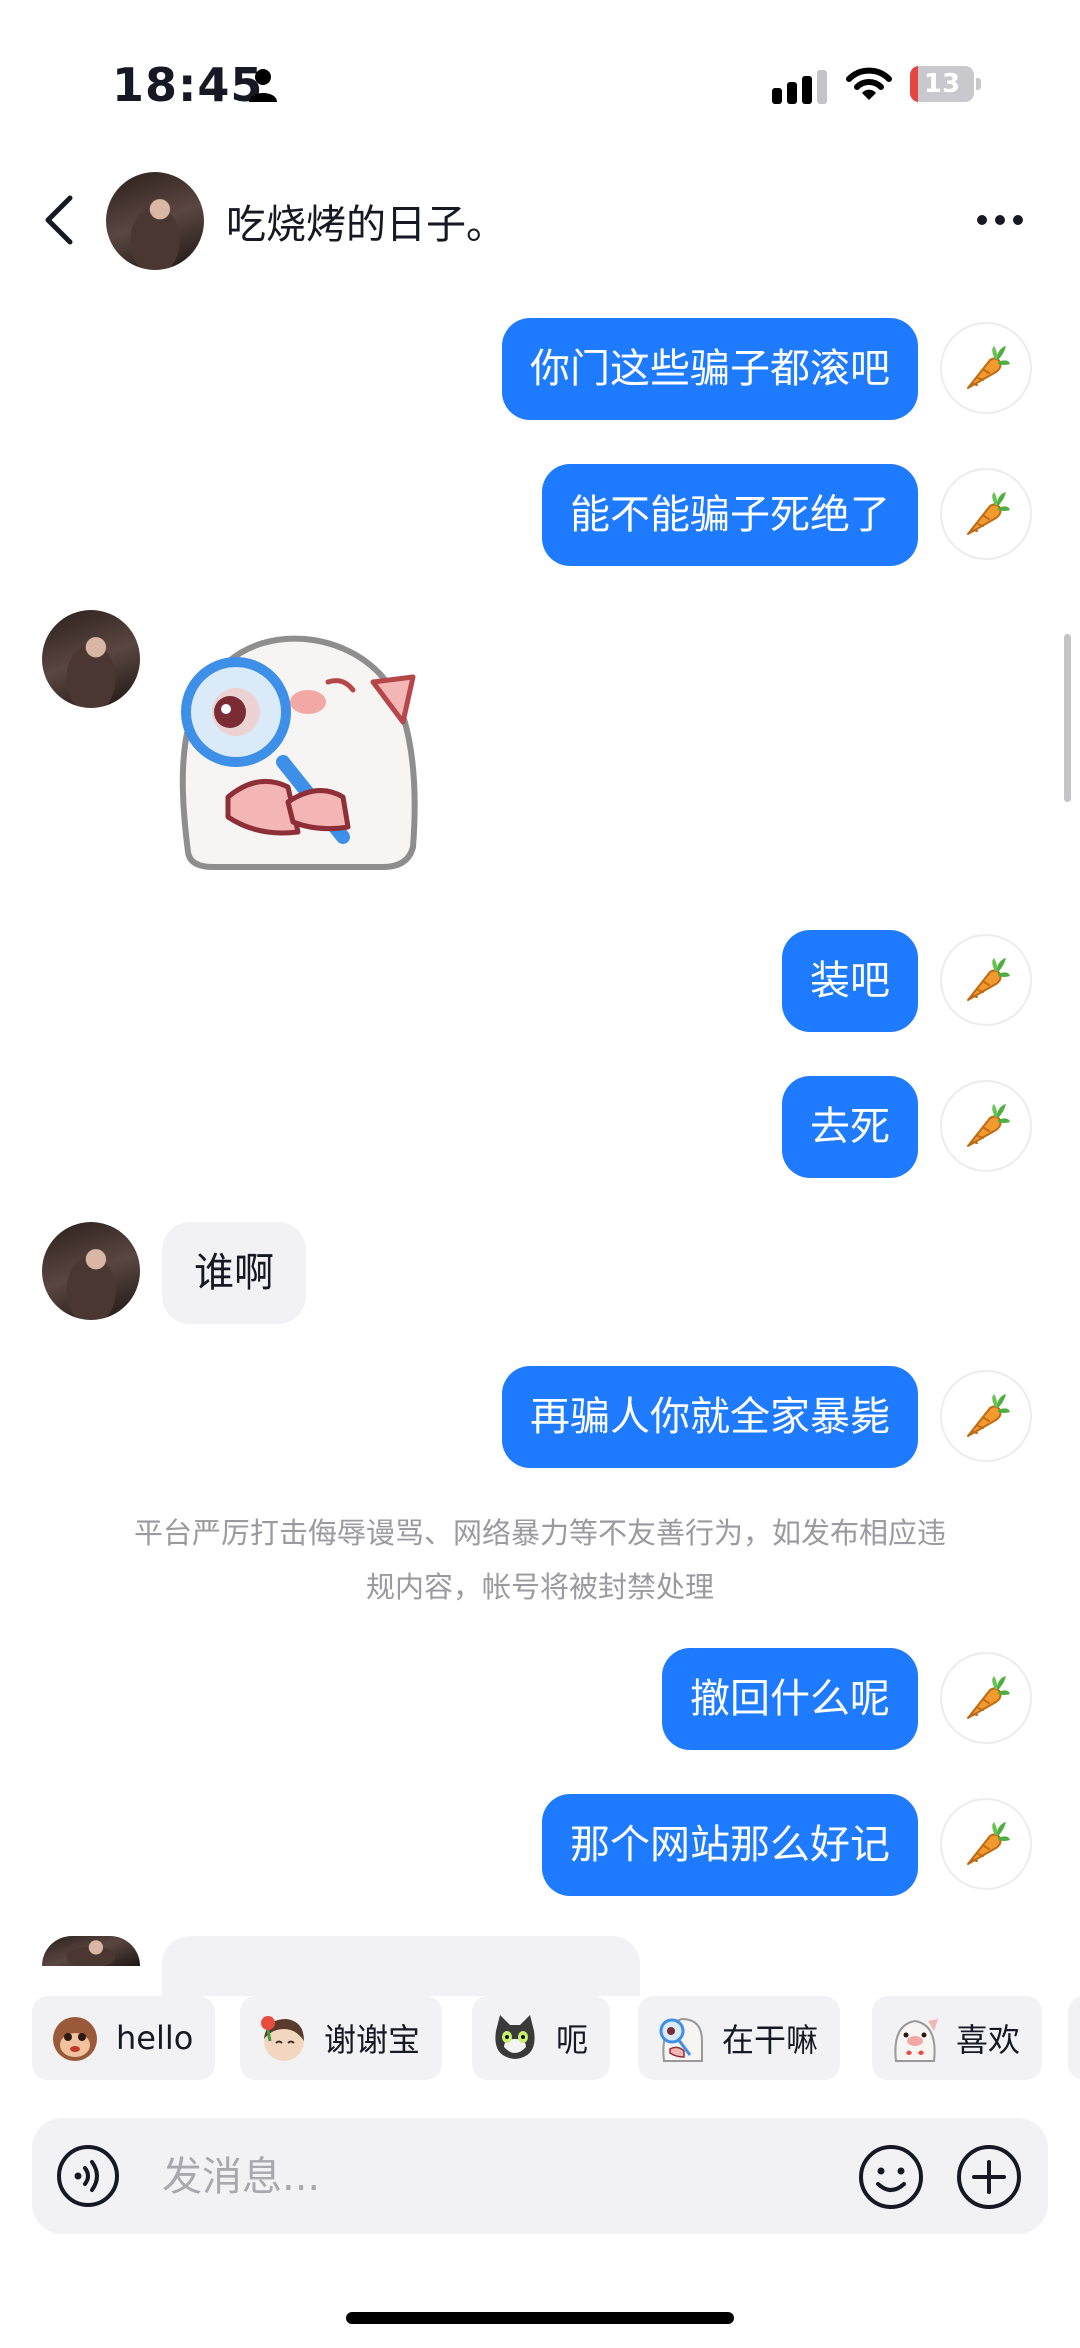 Image resolution: width=1080 pixels, height=2348 pixels. What do you see at coordinates (891, 2177) in the screenshot?
I see `emoji-icon` at bounding box center [891, 2177].